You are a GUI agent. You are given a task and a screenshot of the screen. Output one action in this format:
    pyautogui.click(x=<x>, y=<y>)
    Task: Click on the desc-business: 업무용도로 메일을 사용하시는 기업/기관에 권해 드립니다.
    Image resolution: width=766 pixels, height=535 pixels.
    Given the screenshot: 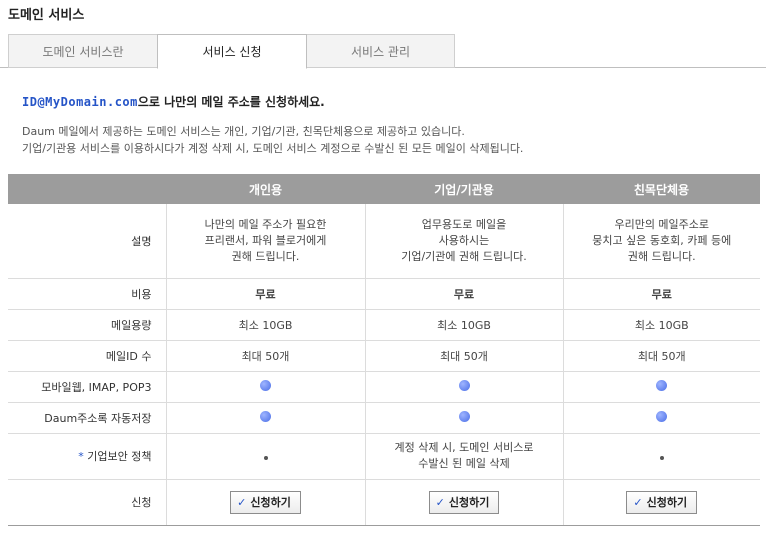 What is the action you would take?
    pyautogui.click(x=463, y=241)
    